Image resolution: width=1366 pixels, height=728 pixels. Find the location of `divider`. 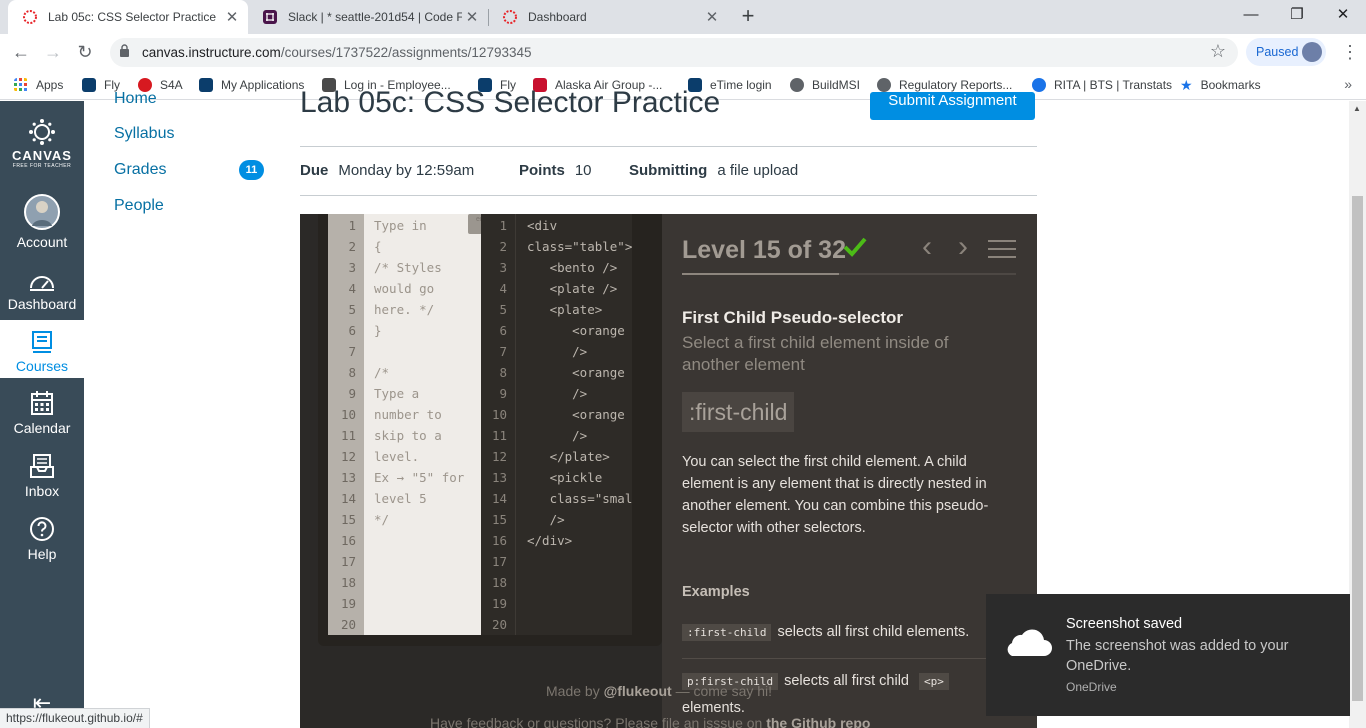

divider is located at coordinates (668, 146).